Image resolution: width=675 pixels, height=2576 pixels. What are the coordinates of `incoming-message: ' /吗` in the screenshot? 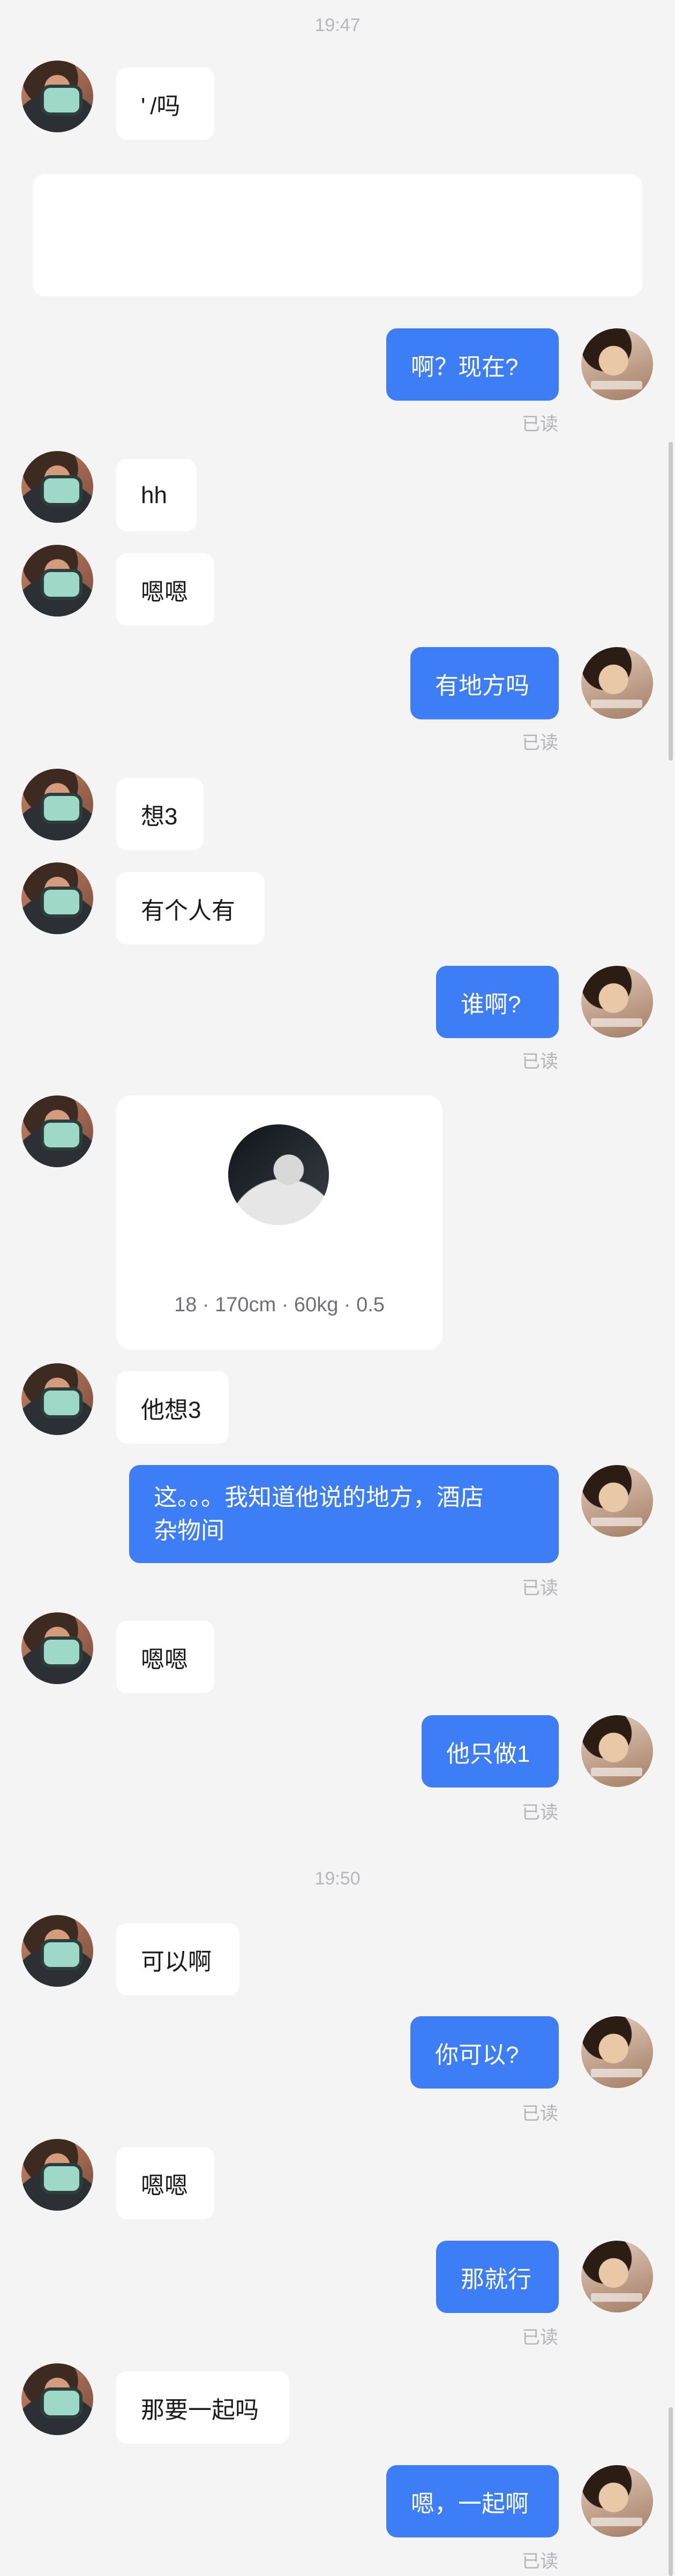 It's located at (165, 103).